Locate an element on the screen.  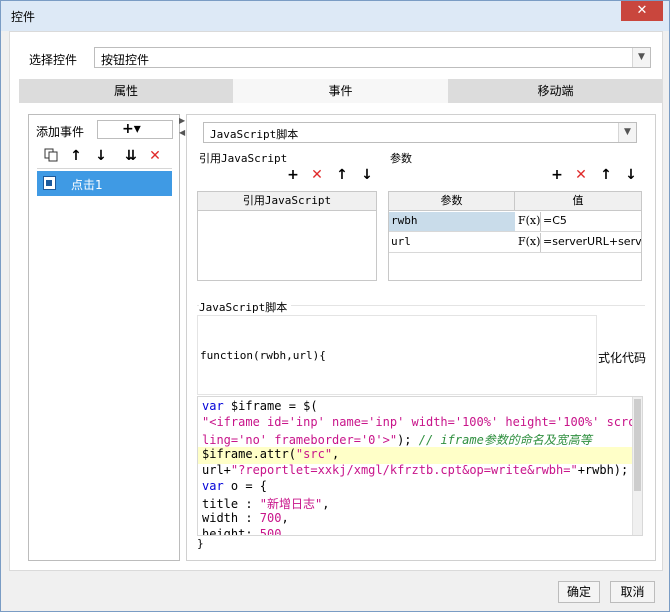
move-bottom-icon: ⇊ is located at coordinates (131, 156).